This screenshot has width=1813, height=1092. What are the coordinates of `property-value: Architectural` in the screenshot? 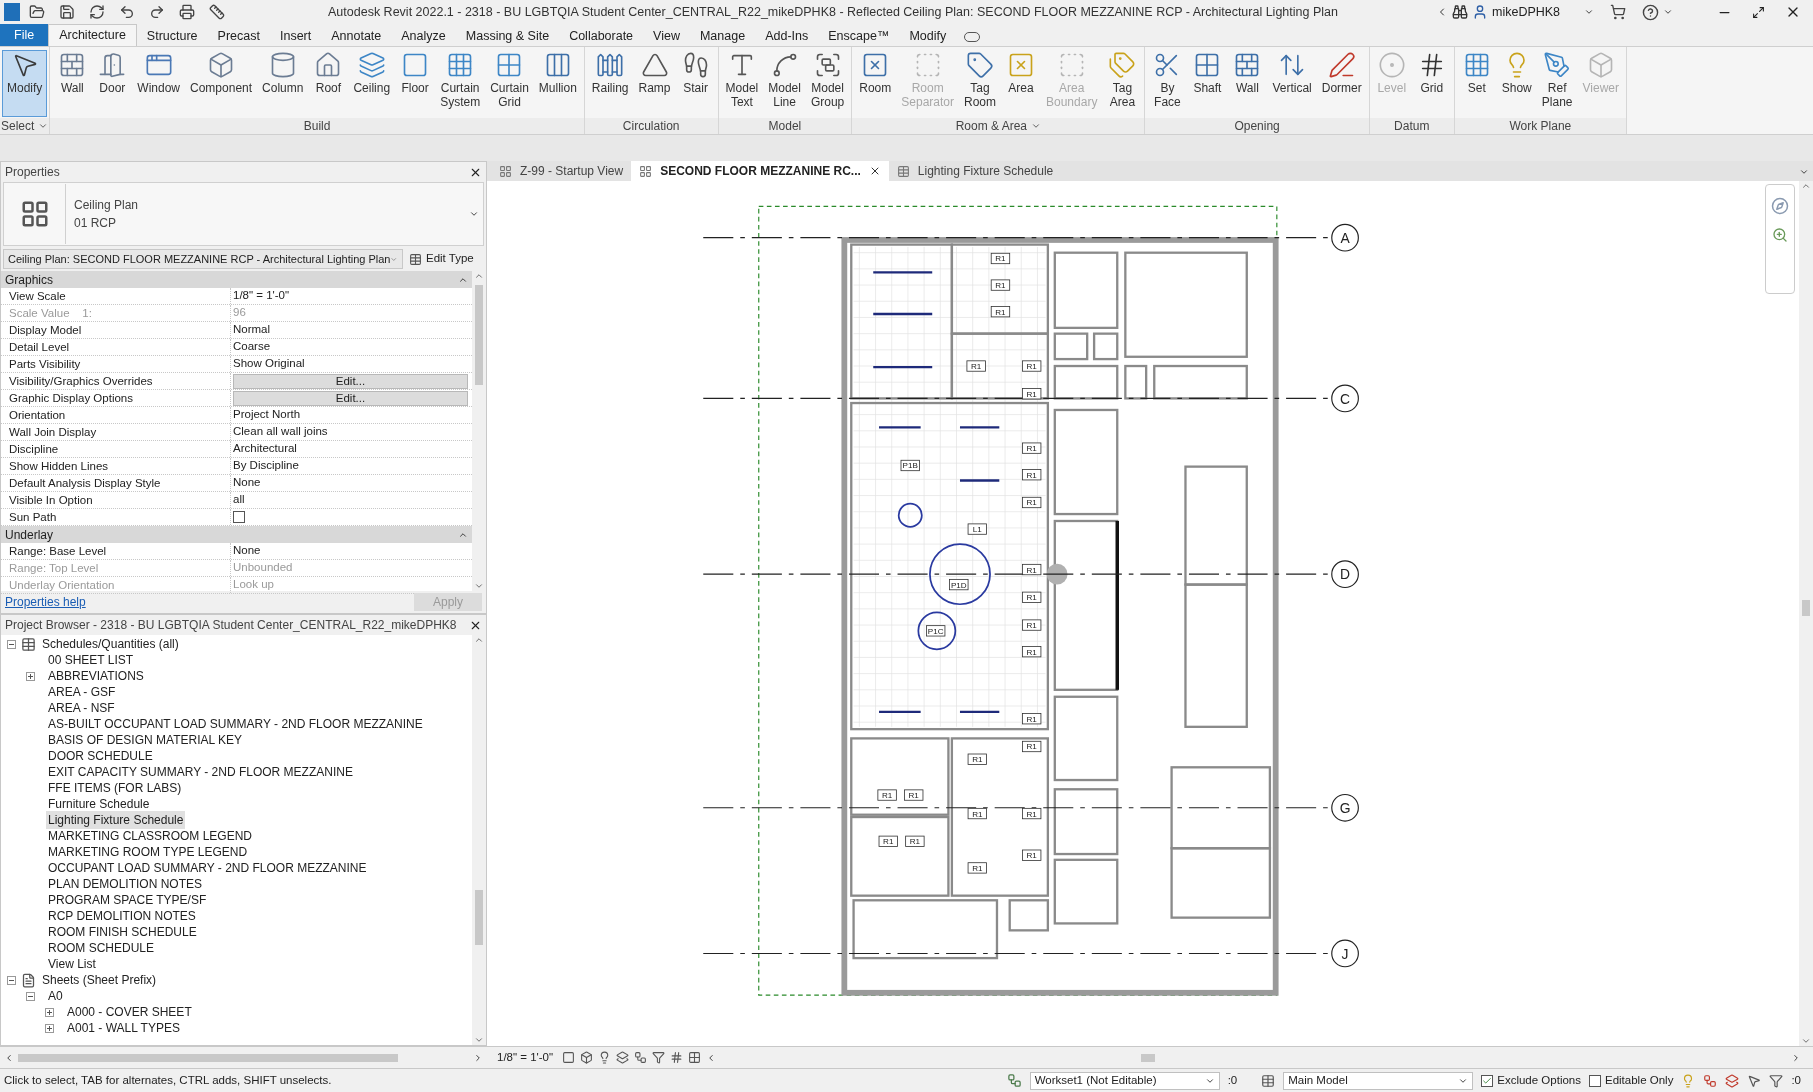 It's located at (265, 449).